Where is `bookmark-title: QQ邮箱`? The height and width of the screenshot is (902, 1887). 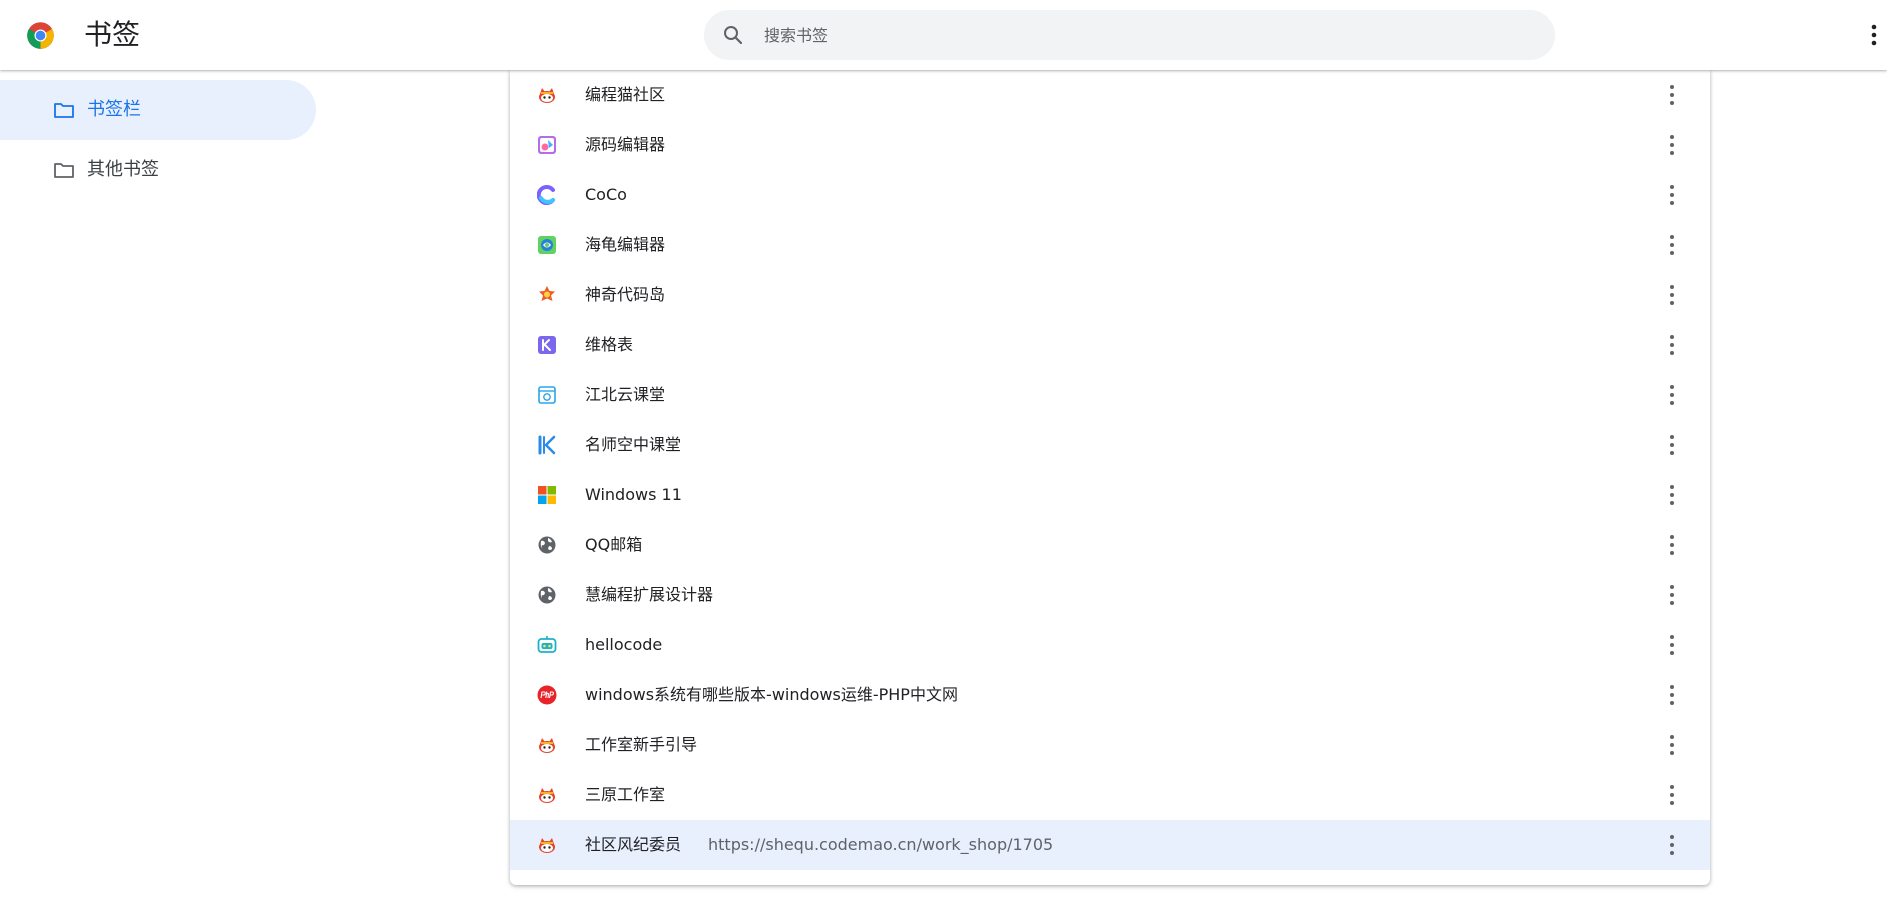
bookmark-title: QQ邮箱 is located at coordinates (614, 544).